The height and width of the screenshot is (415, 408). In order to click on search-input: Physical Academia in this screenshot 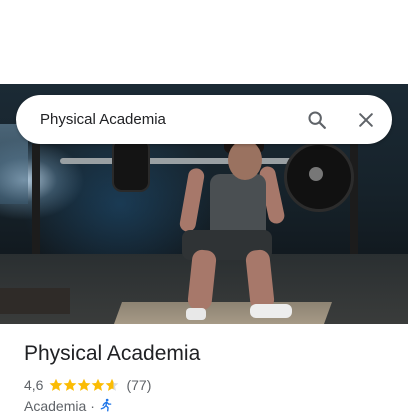, I will do `click(103, 119)`.